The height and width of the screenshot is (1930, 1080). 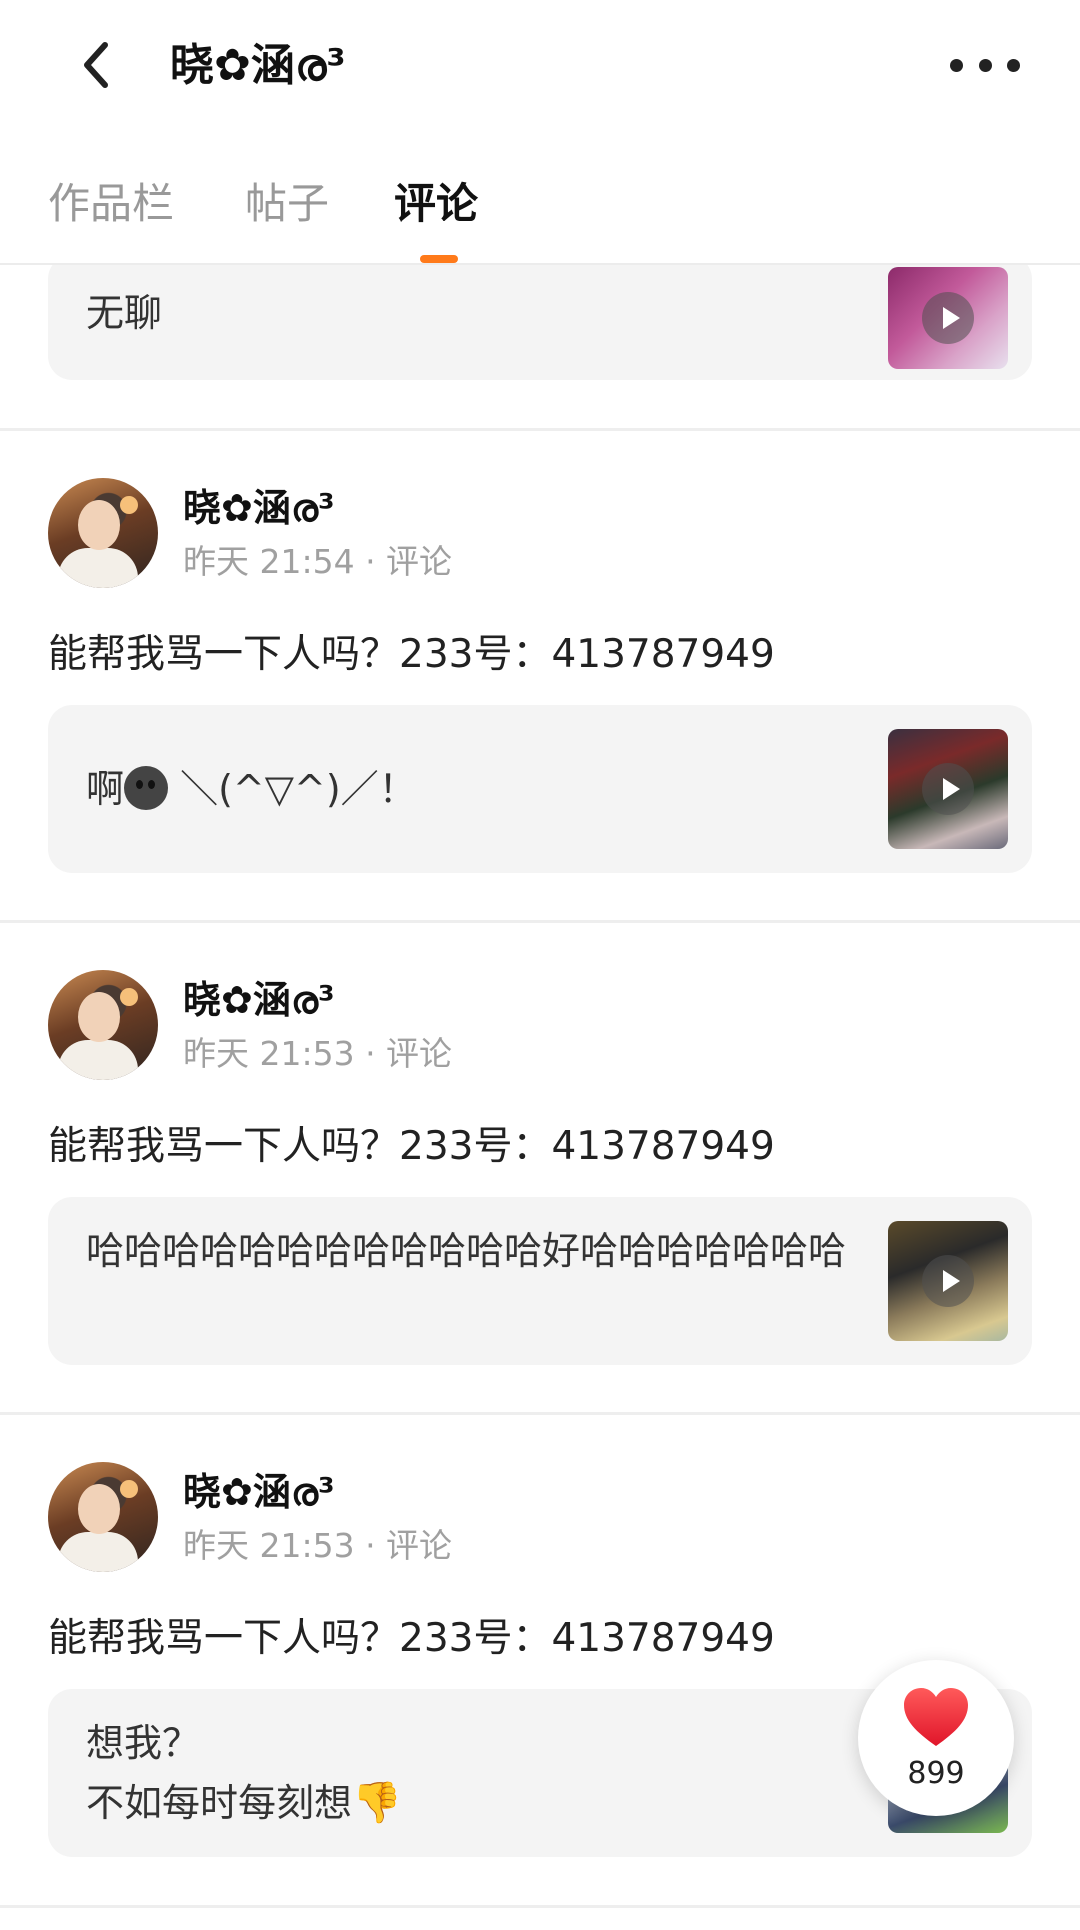 What do you see at coordinates (936, 1773) in the screenshot?
I see `like-count: 899` at bounding box center [936, 1773].